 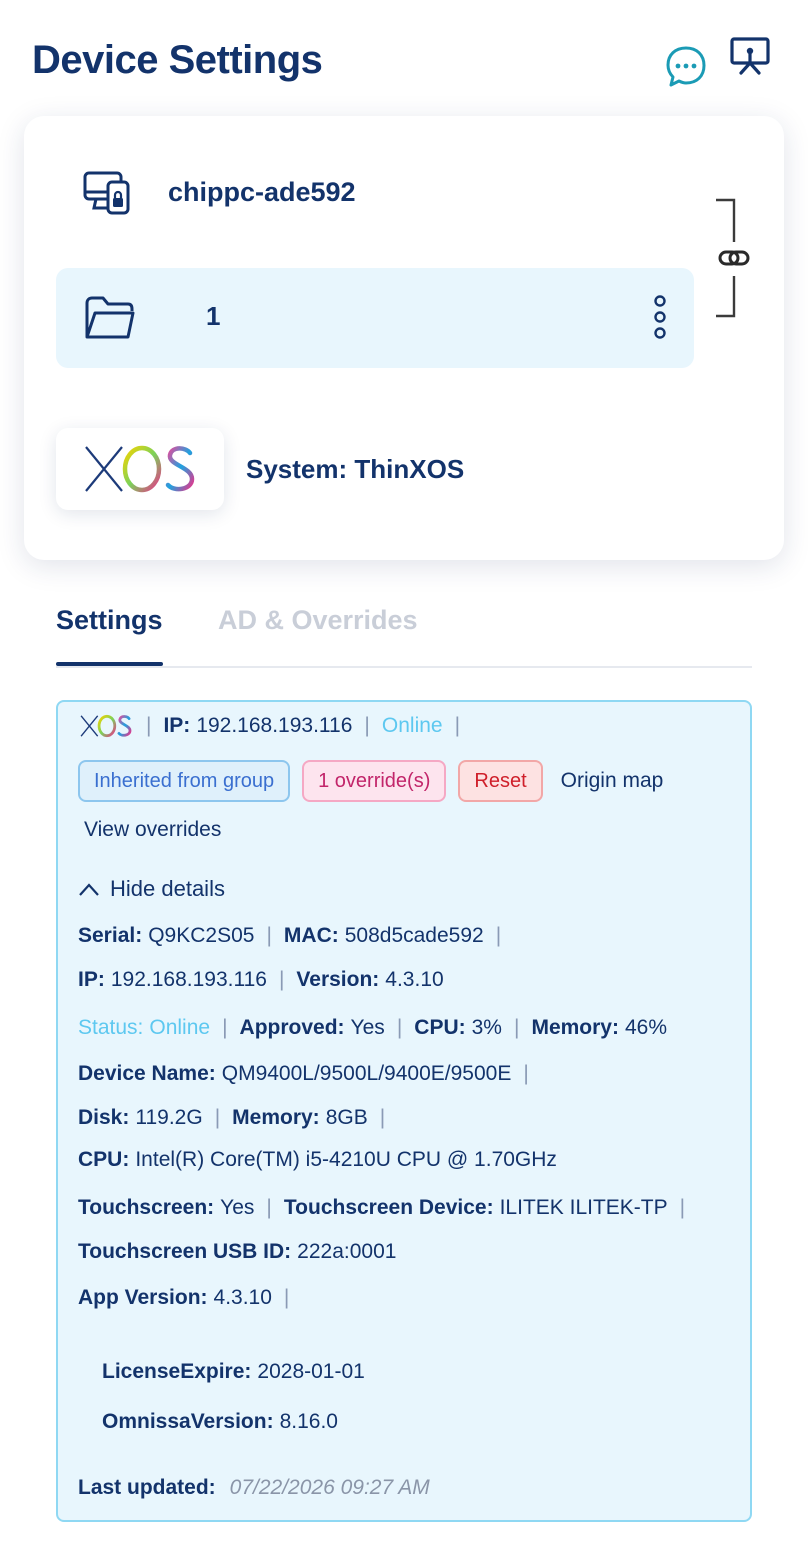 What do you see at coordinates (414, 979) in the screenshot?
I see `version-value: 4.3.10` at bounding box center [414, 979].